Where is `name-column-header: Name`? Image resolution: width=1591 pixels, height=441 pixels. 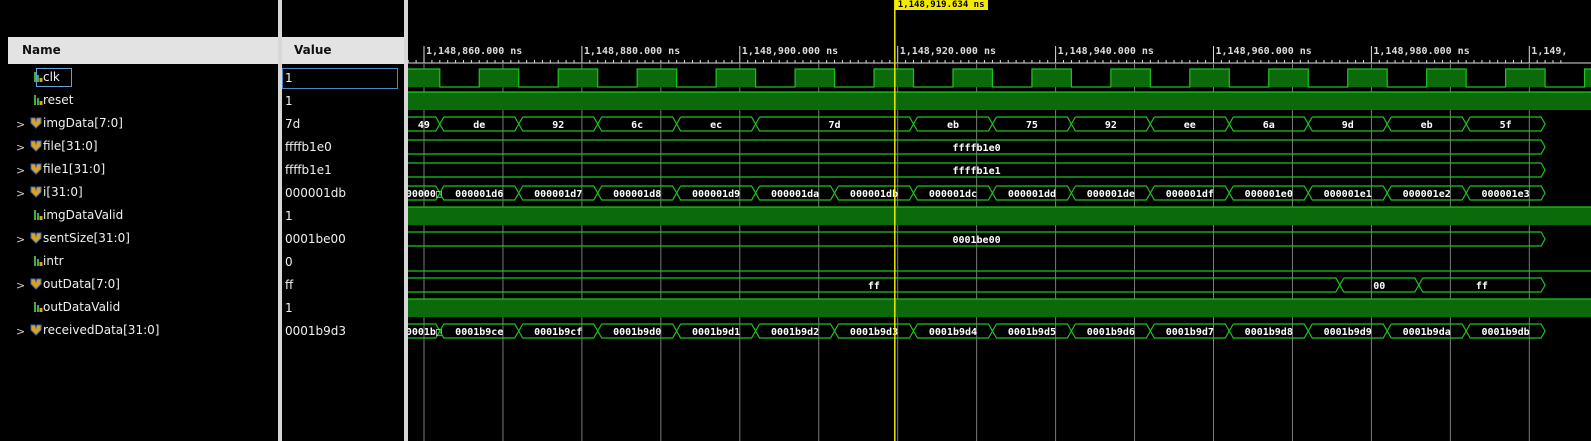
name-column-header: Name is located at coordinates (143, 50).